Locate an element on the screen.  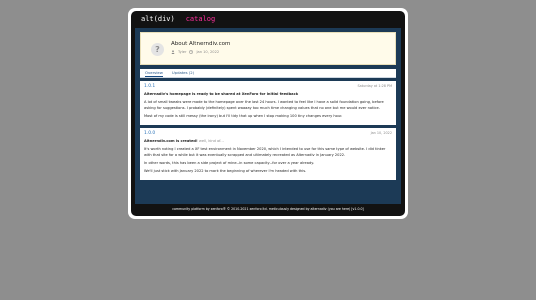
nav-link-catalog: catalog is located at coordinates (201, 19).